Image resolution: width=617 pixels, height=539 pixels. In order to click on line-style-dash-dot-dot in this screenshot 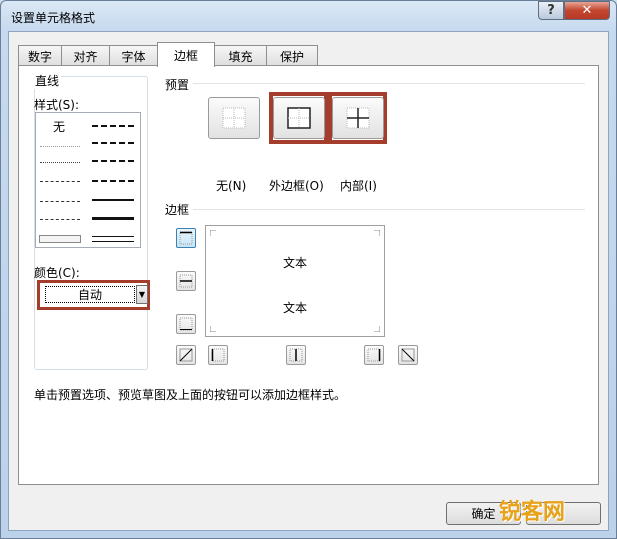, I will do `click(60, 181)`.